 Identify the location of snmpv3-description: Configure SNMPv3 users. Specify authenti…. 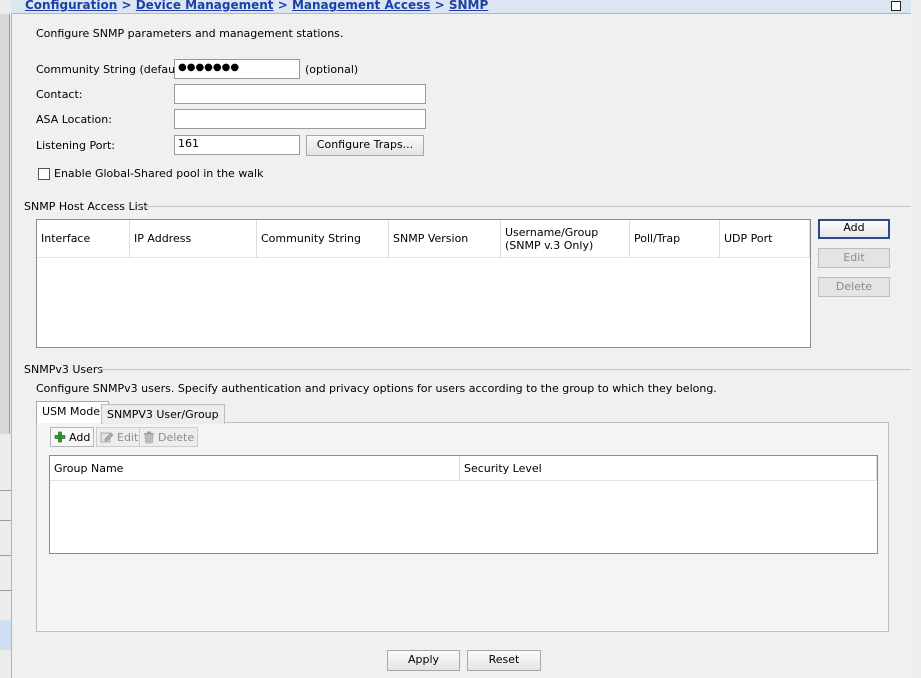
(376, 388).